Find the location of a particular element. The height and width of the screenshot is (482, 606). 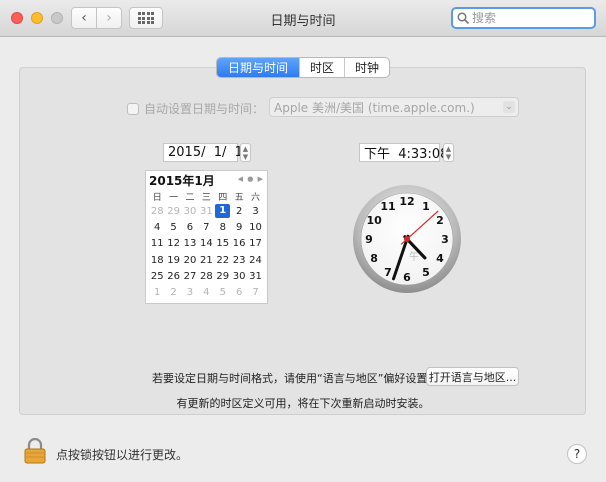

clock-number: 9 is located at coordinates (369, 239).